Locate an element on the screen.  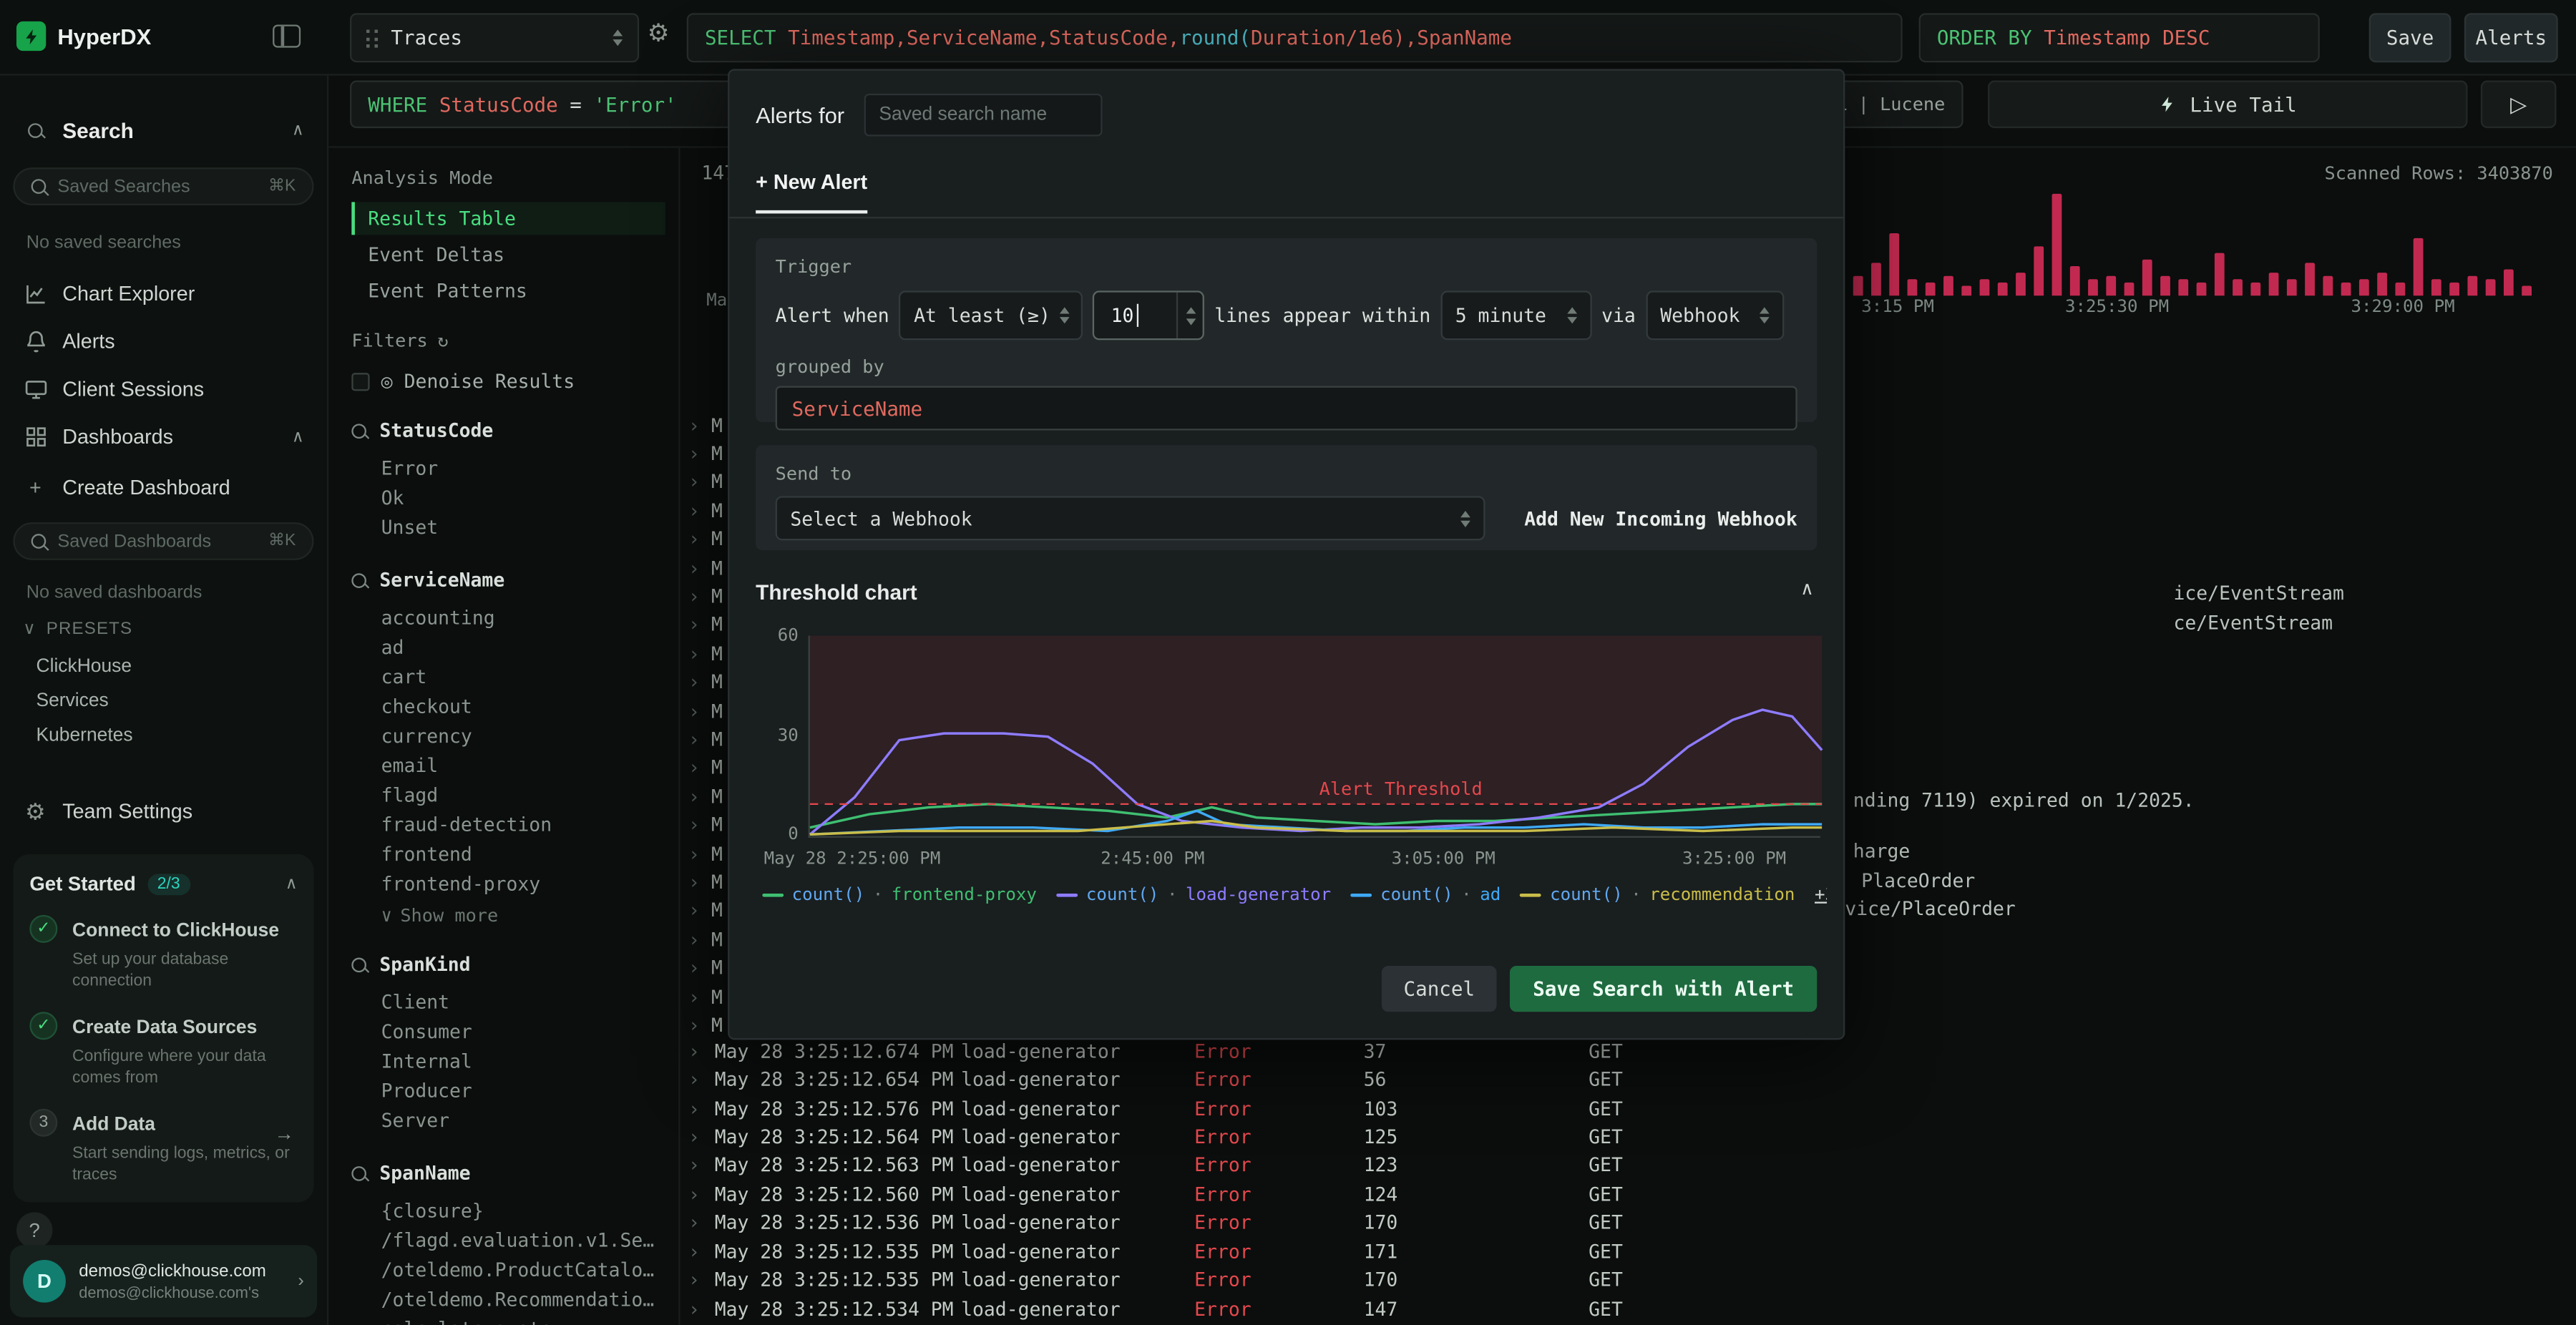
cancel-button: Cancel is located at coordinates (1439, 988).